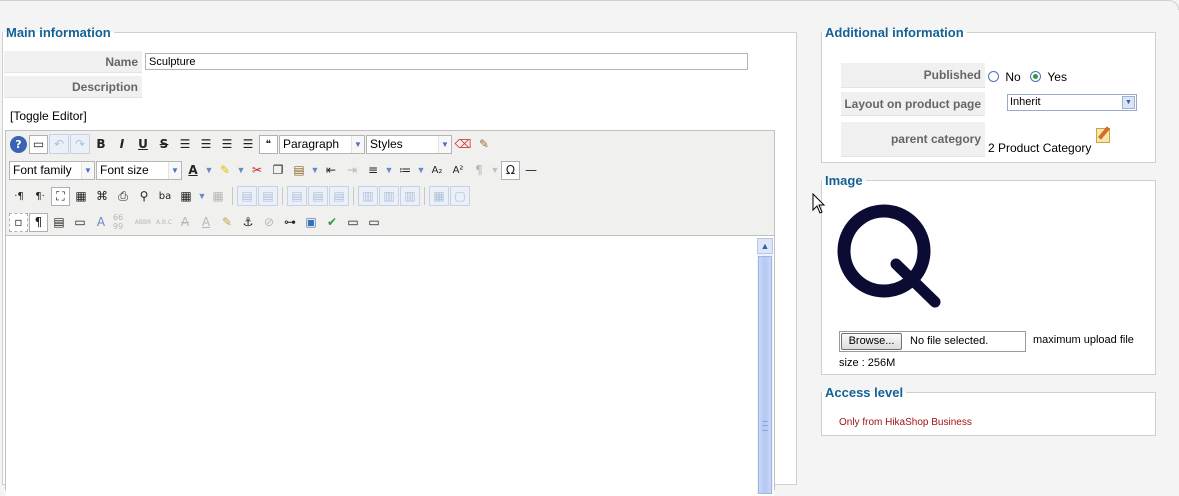 The width and height of the screenshot is (1179, 496). Describe the element at coordinates (227, 144) in the screenshot. I see `align-left-icon: ☰` at that location.